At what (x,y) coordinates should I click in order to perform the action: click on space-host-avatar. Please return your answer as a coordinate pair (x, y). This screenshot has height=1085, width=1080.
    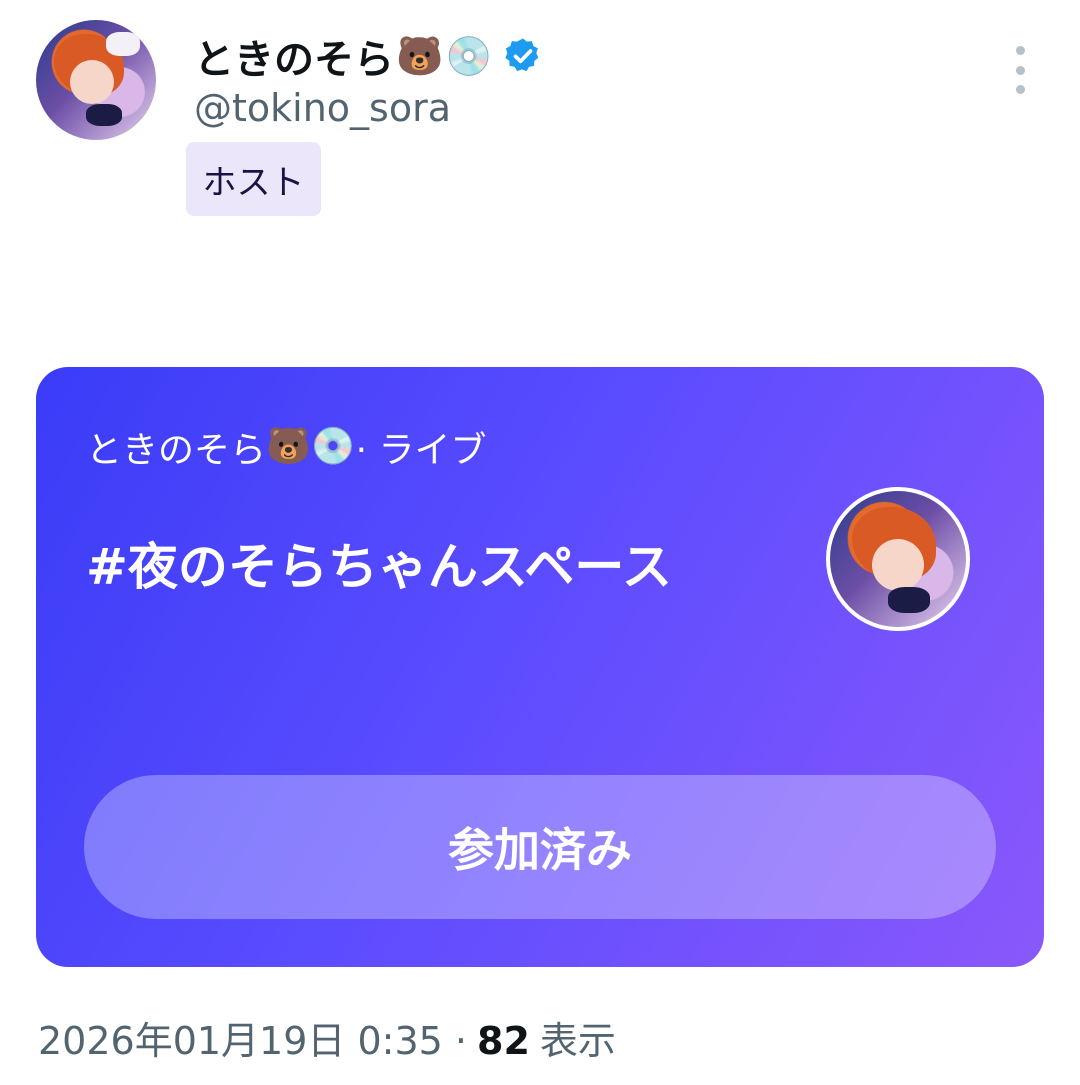
    Looking at the image, I should click on (898, 559).